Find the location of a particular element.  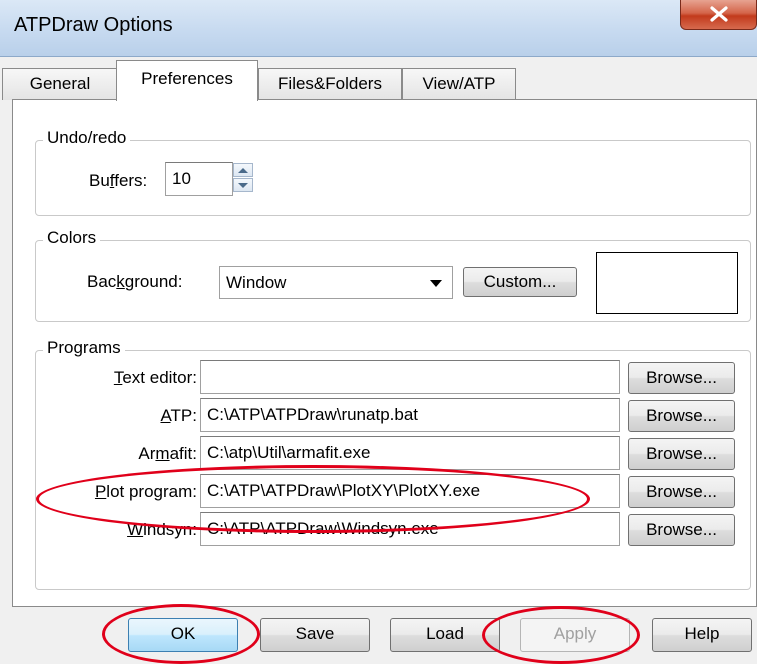

tab-preferences: Preferences is located at coordinates (187, 80).